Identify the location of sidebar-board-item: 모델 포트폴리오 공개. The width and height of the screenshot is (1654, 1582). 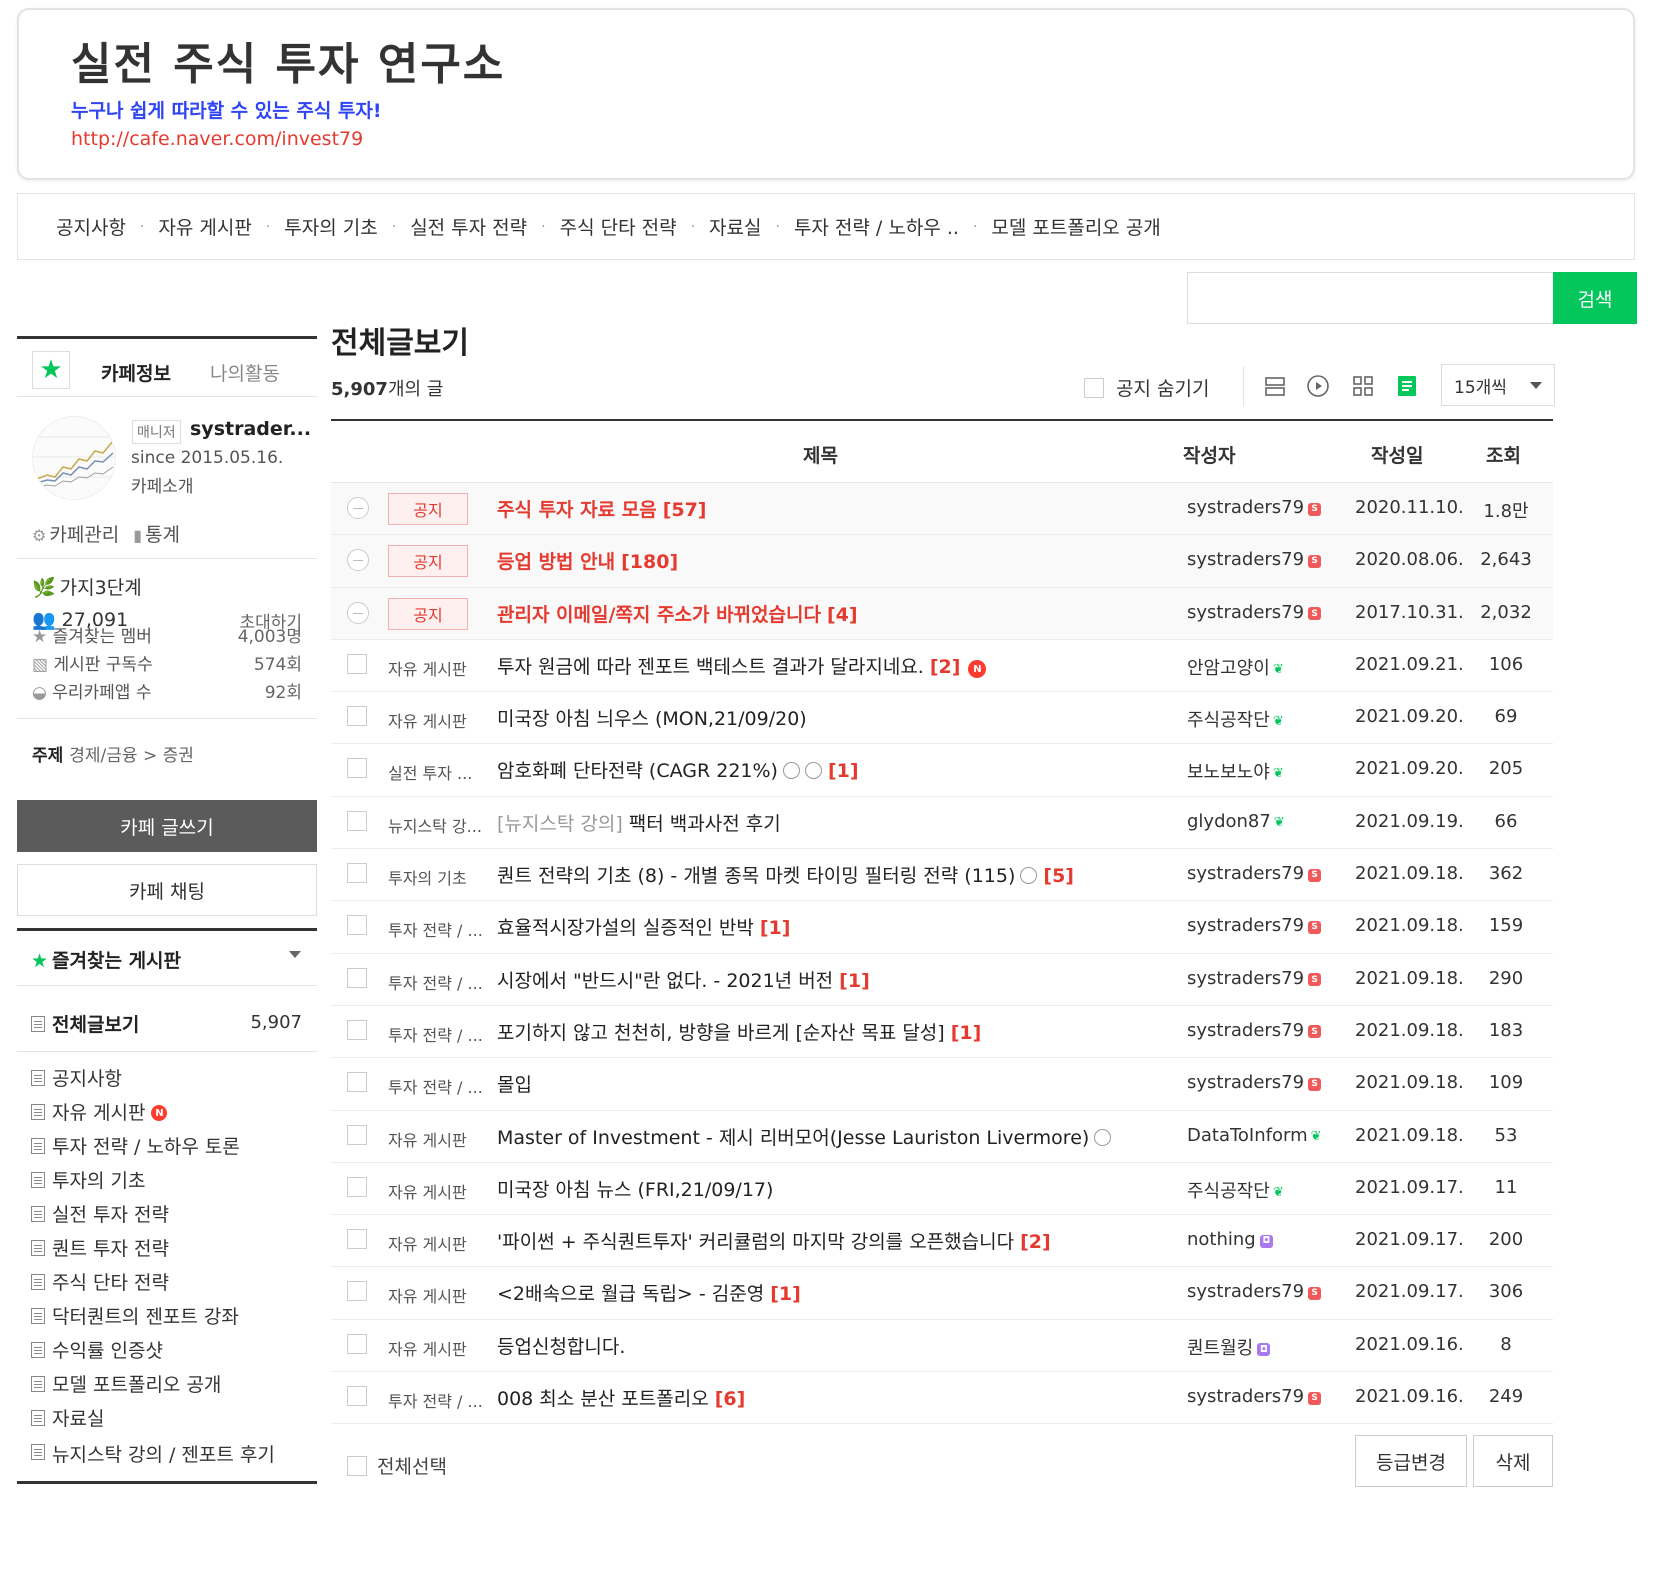
(174, 1387).